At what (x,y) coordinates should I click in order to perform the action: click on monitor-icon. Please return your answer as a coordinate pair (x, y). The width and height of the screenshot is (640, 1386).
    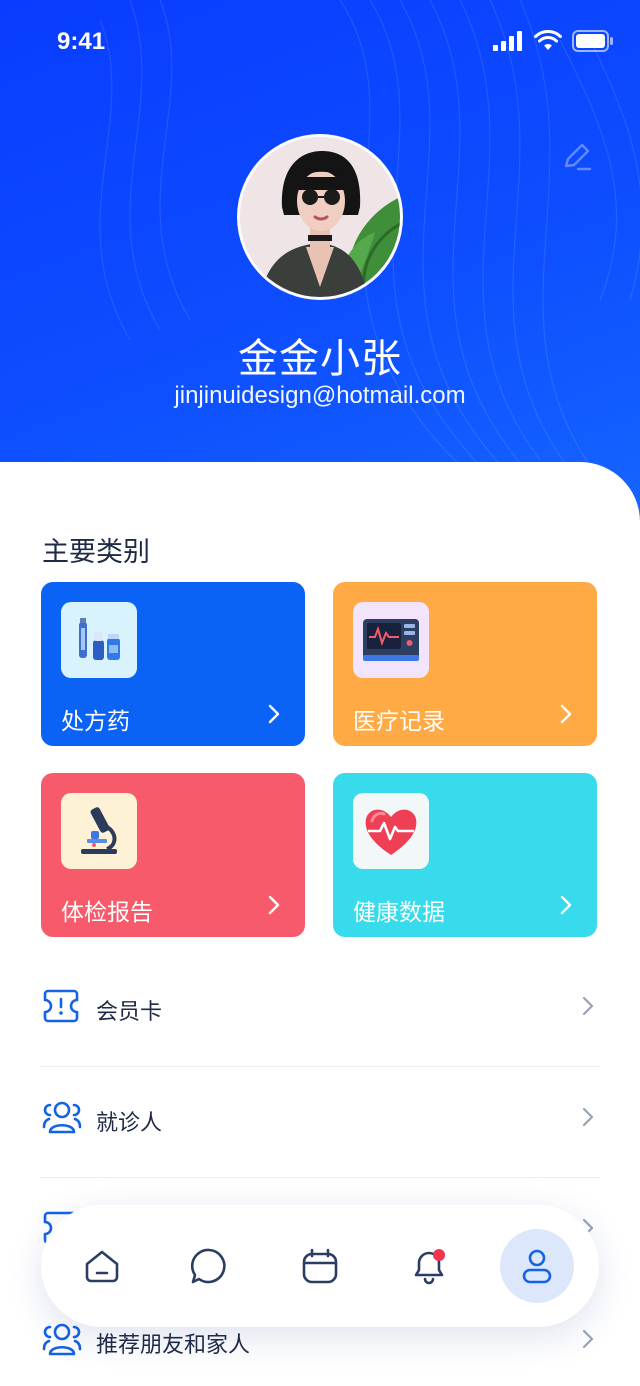
    Looking at the image, I should click on (391, 640).